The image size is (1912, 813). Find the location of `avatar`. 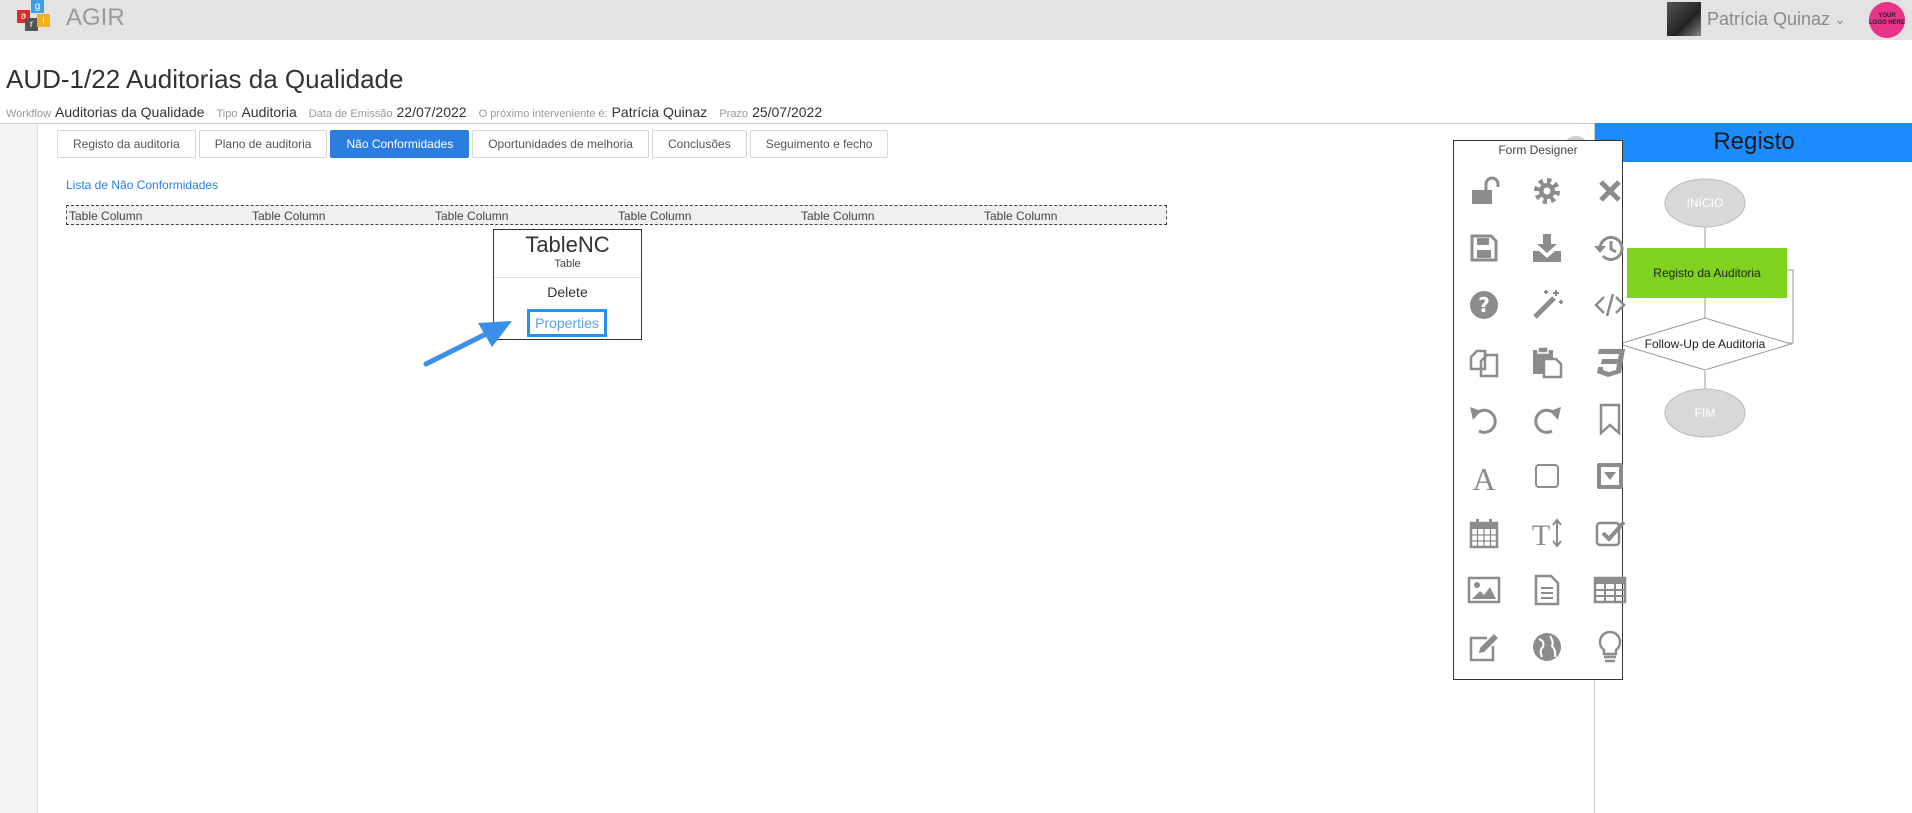

avatar is located at coordinates (1684, 19).